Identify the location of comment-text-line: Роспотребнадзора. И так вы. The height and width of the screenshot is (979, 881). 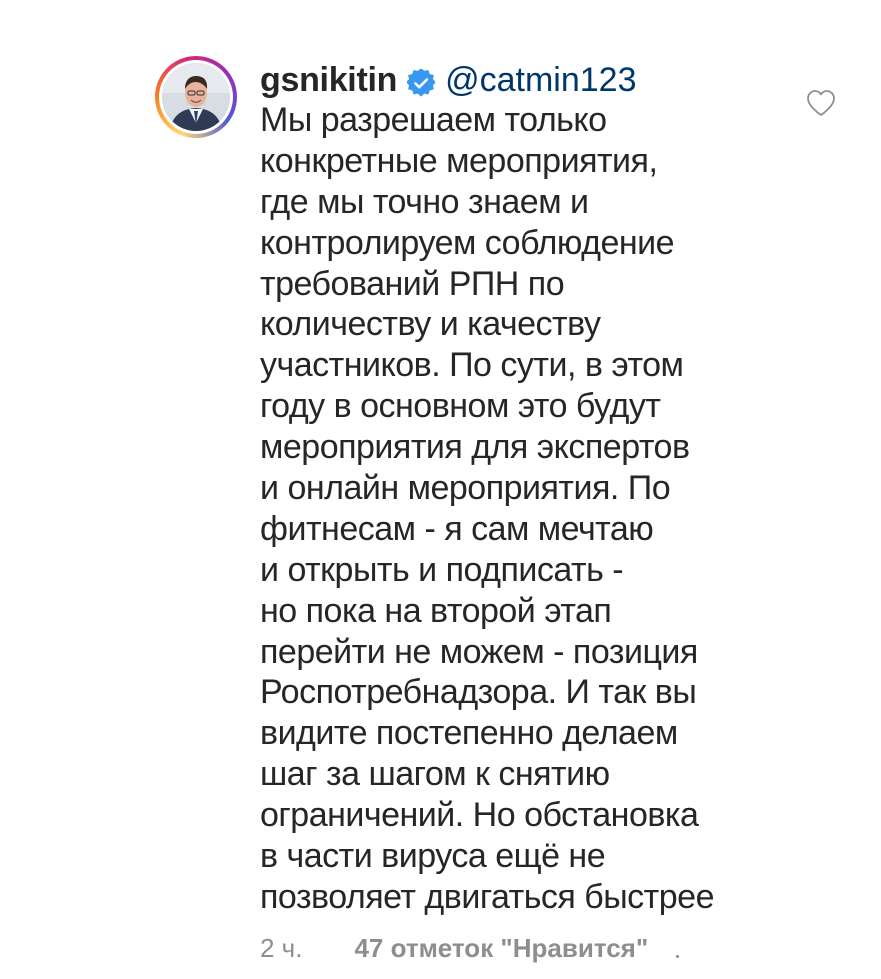
(478, 692).